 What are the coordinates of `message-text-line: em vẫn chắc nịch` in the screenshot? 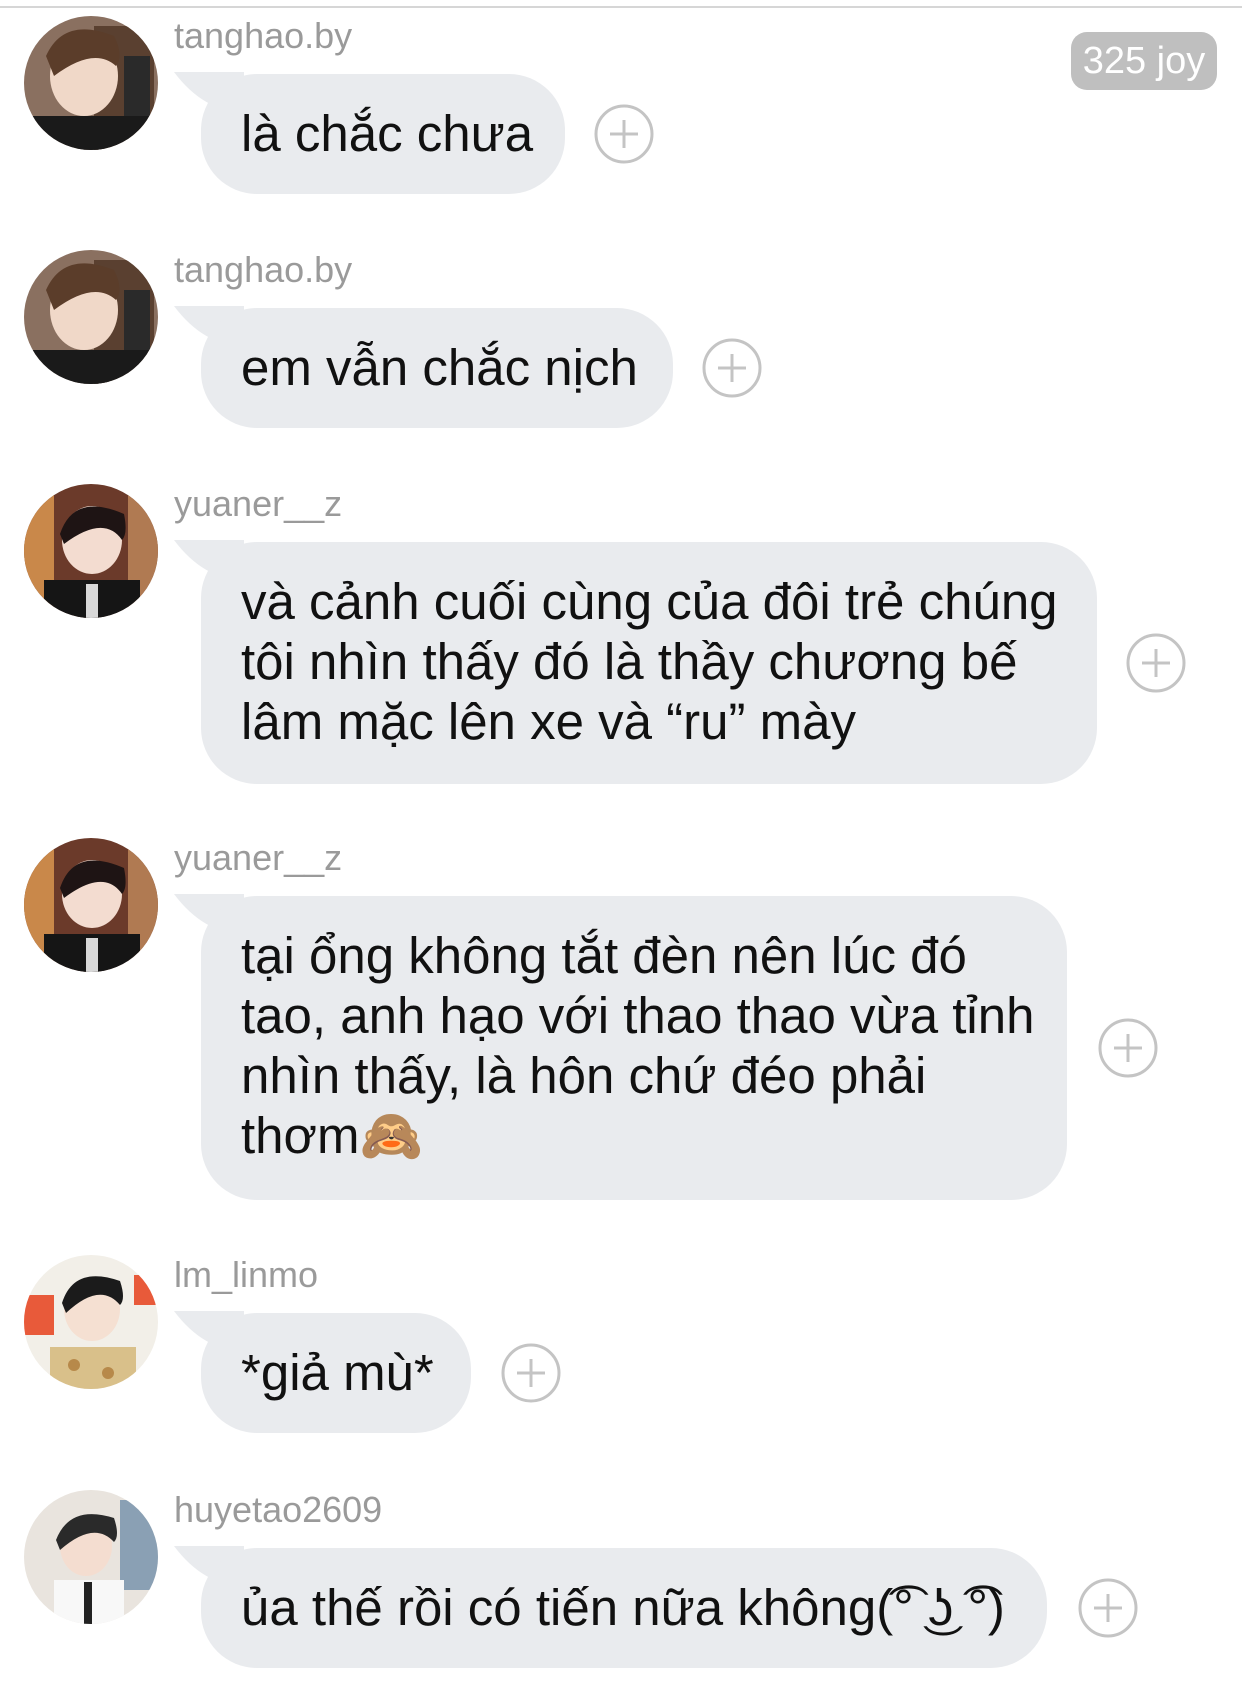 It's located at (439, 367).